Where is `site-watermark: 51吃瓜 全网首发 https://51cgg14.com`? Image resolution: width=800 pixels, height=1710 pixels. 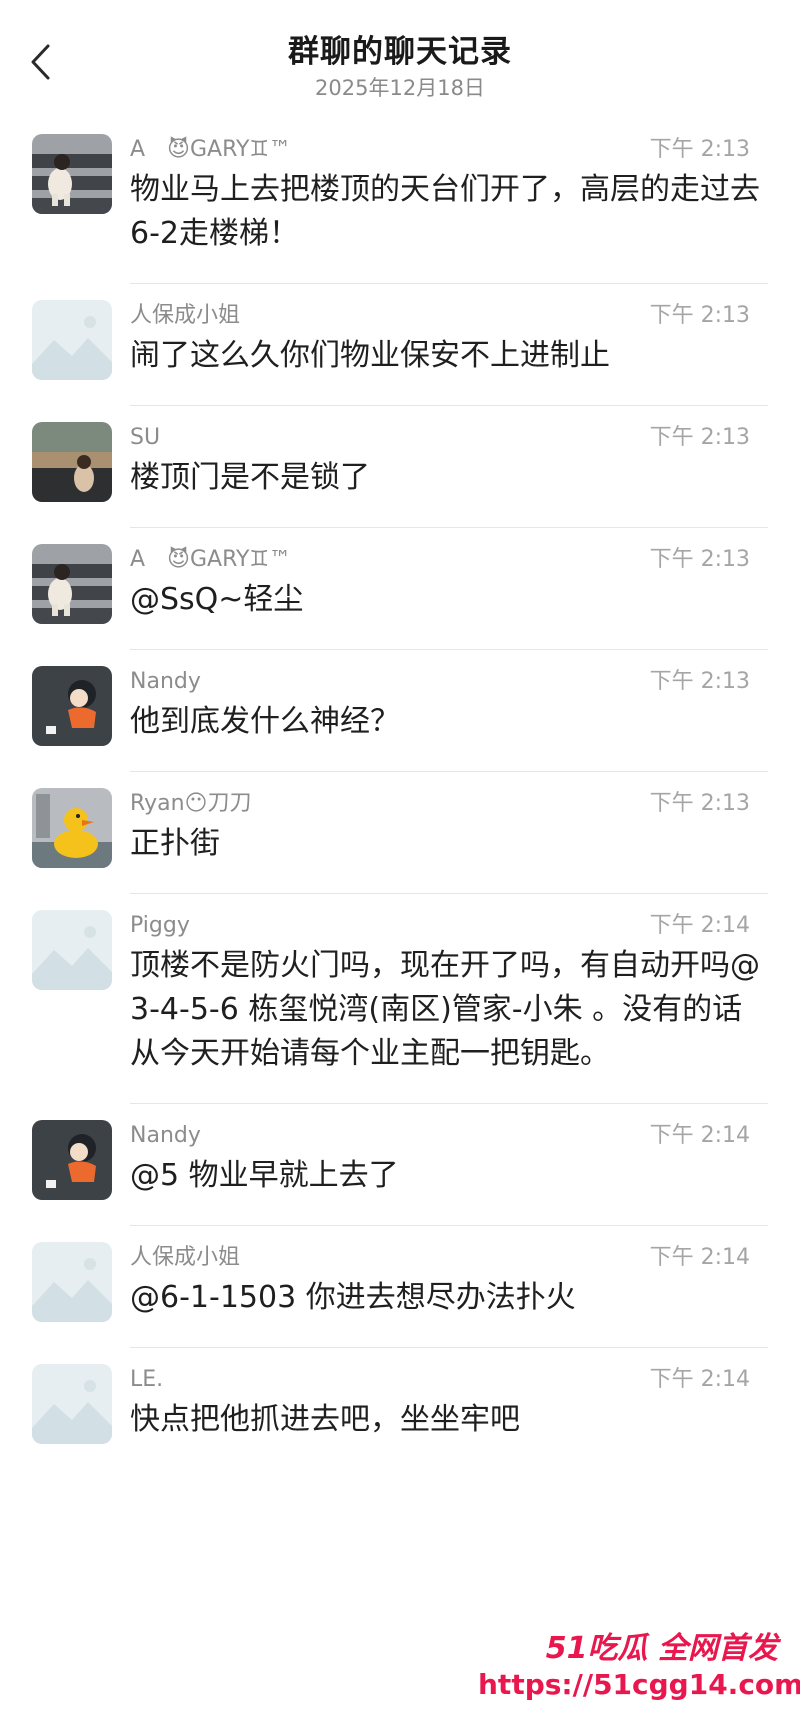
site-watermark: 51吃瓜 全网首发 https://51cgg14.com is located at coordinates (639, 1666).